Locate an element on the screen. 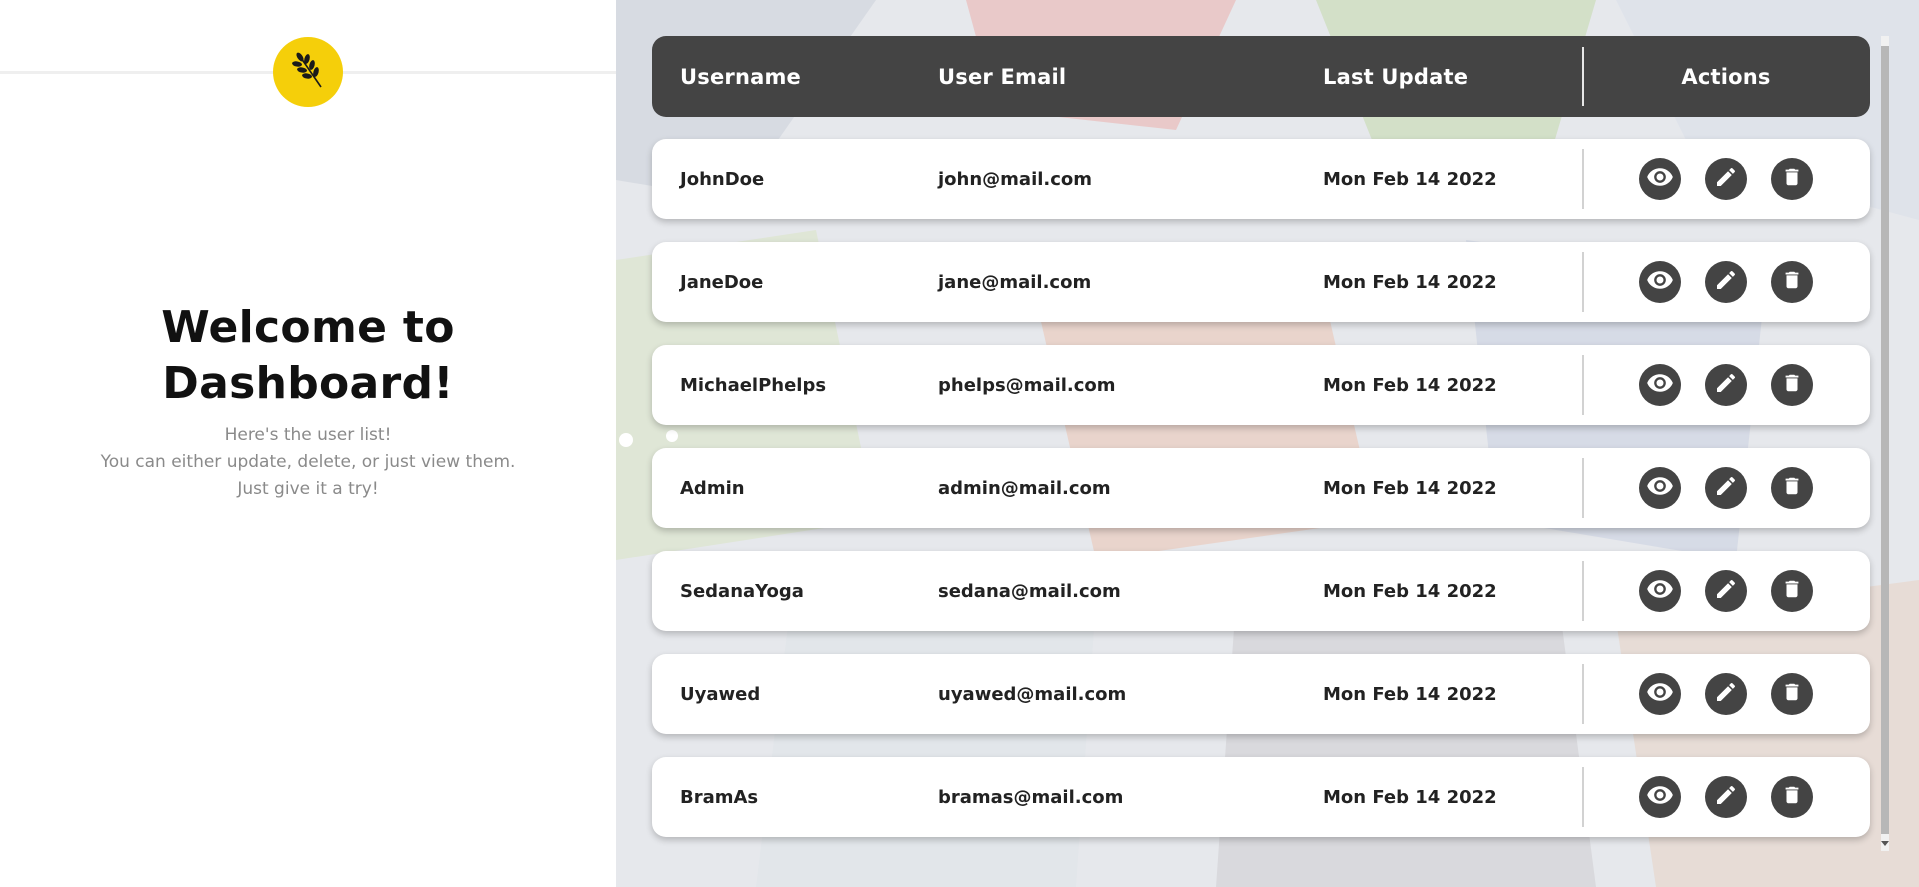  username-text: Uyawed is located at coordinates (720, 694).